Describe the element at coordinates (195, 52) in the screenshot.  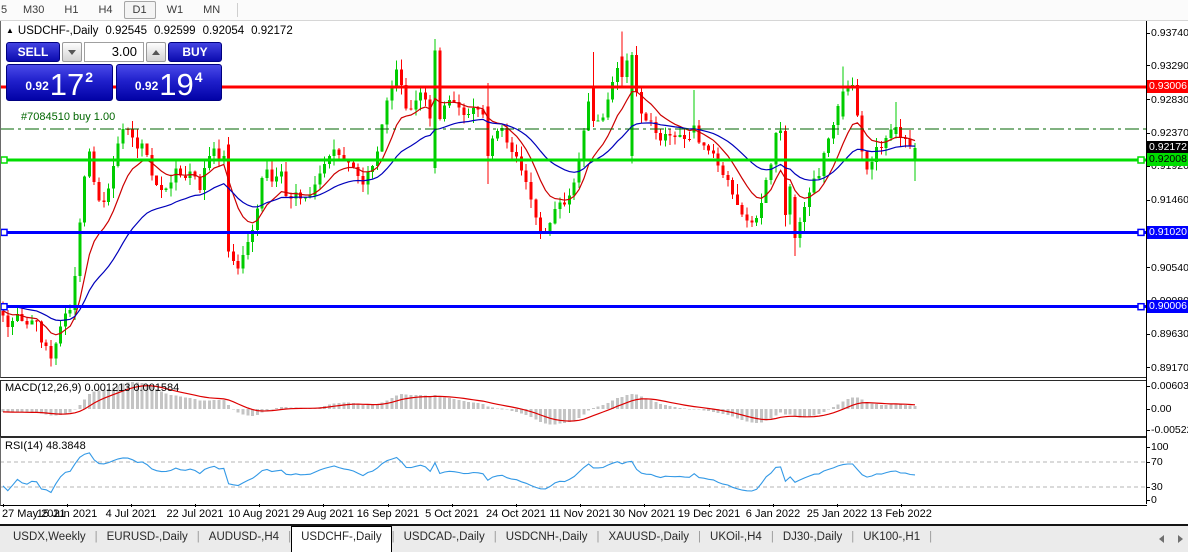
I see `buy-button: BUY` at that location.